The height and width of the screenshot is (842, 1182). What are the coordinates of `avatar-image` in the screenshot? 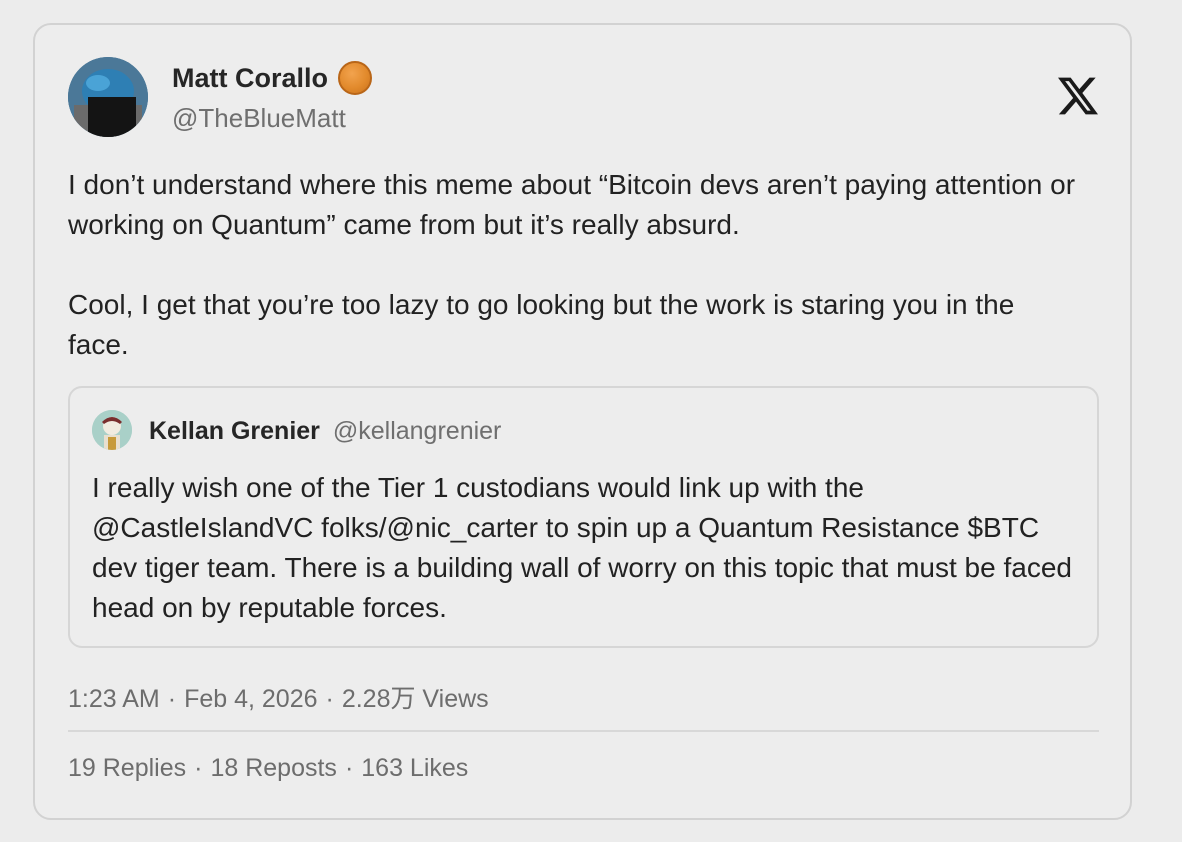 It's located at (108, 97).